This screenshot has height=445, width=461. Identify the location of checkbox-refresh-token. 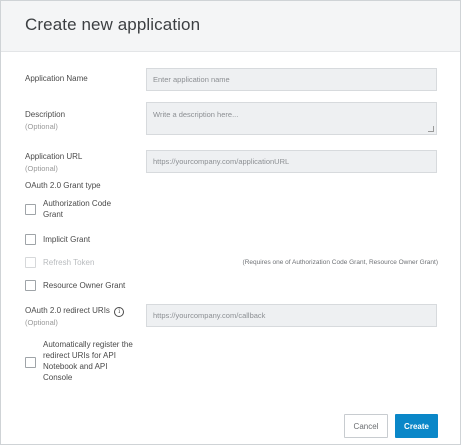
(30, 262).